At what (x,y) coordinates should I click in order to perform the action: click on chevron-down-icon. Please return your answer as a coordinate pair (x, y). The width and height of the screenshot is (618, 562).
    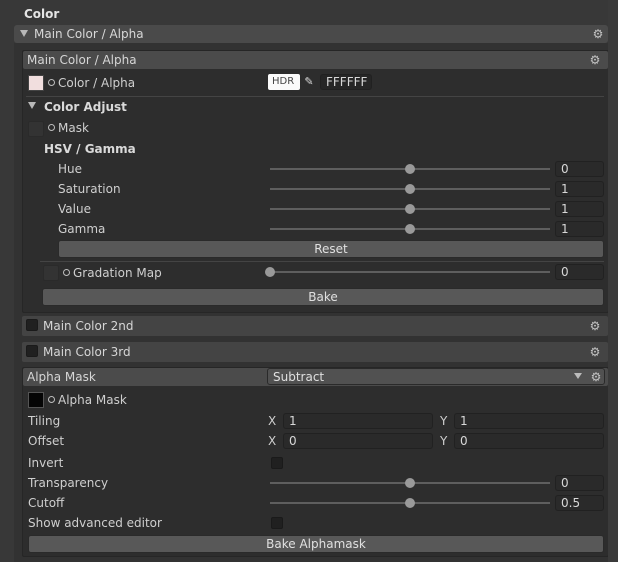
    Looking at the image, I should click on (578, 376).